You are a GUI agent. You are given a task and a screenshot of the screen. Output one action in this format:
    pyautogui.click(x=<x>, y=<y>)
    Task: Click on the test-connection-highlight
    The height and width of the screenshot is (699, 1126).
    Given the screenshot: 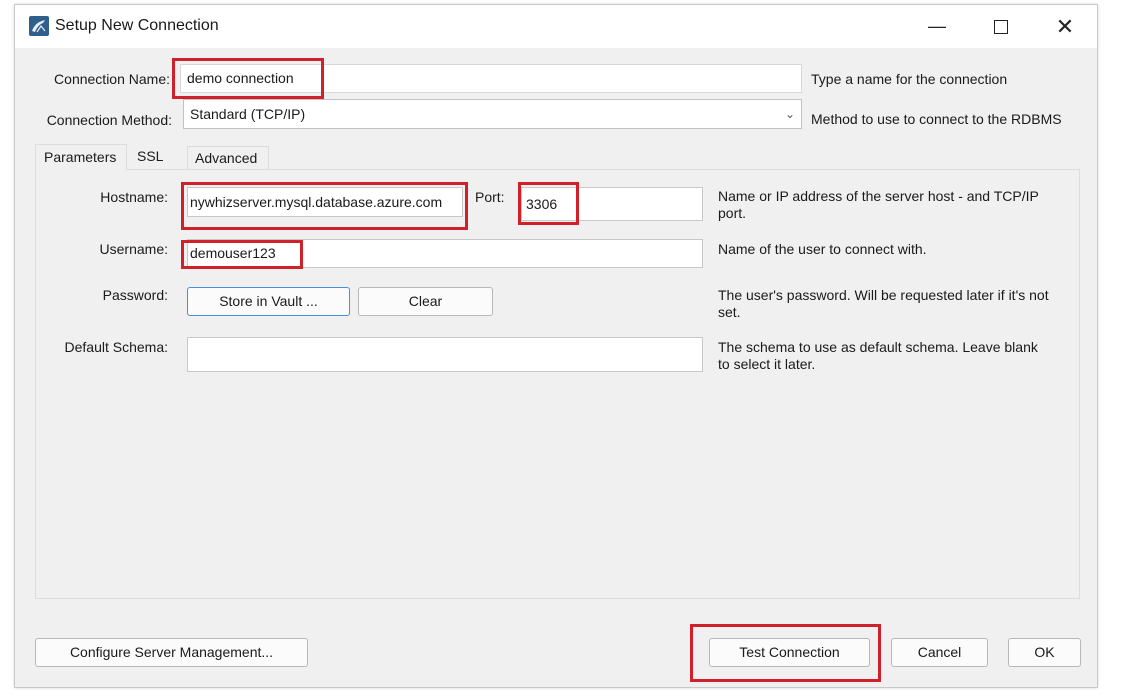 What is the action you would take?
    pyautogui.click(x=785, y=653)
    